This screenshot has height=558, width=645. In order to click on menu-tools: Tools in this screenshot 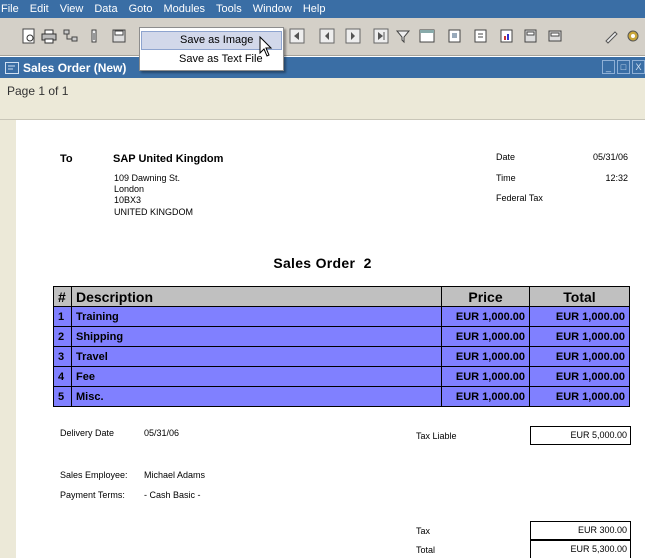, I will do `click(229, 9)`.